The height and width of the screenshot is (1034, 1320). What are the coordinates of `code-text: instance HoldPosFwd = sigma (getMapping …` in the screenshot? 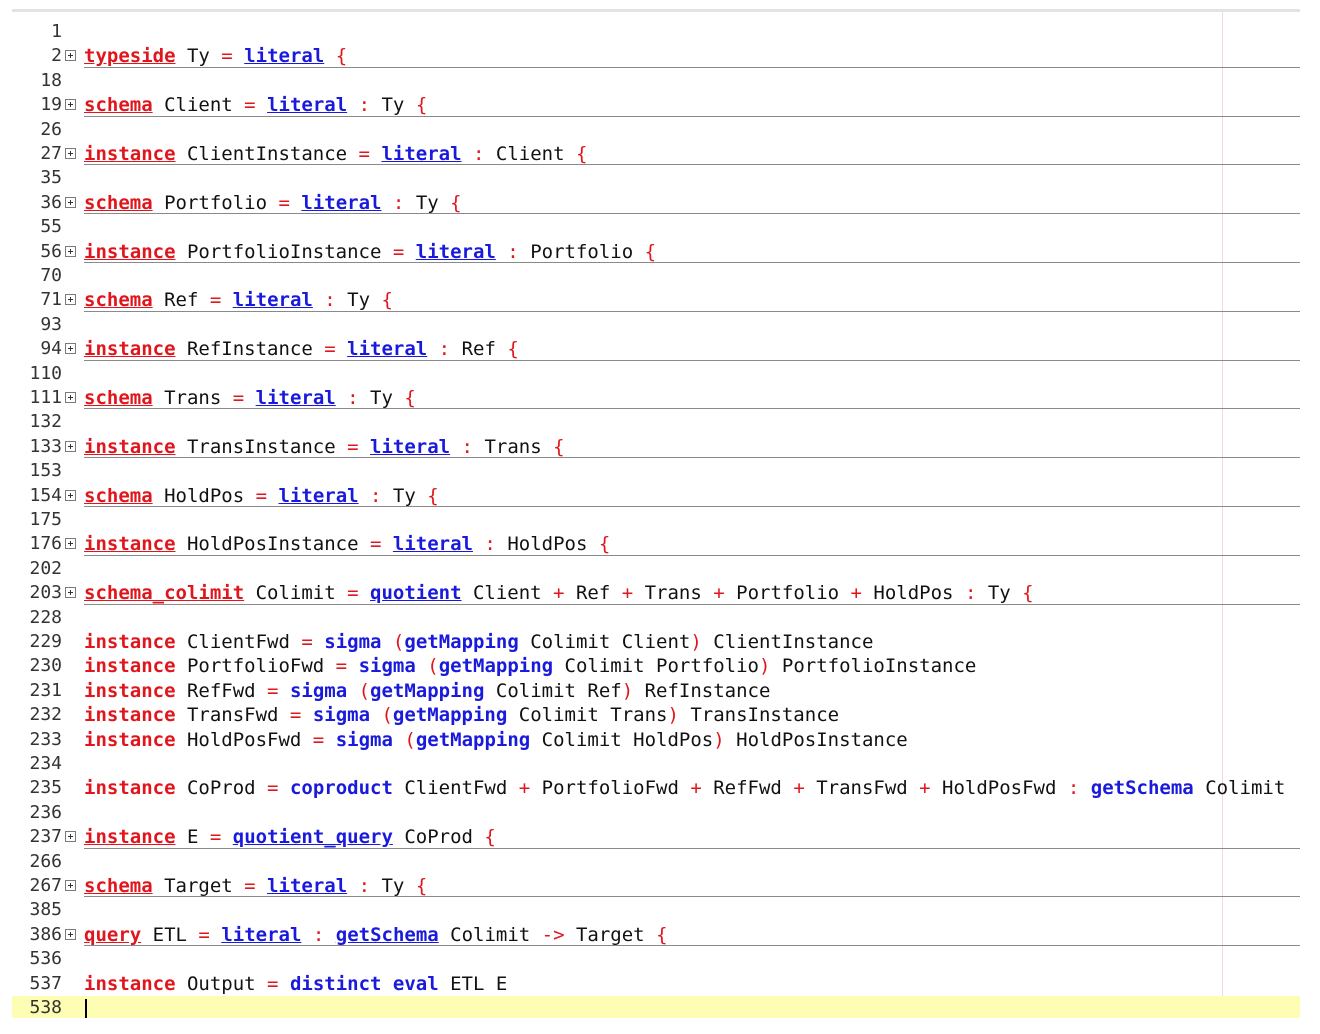 It's located at (496, 740).